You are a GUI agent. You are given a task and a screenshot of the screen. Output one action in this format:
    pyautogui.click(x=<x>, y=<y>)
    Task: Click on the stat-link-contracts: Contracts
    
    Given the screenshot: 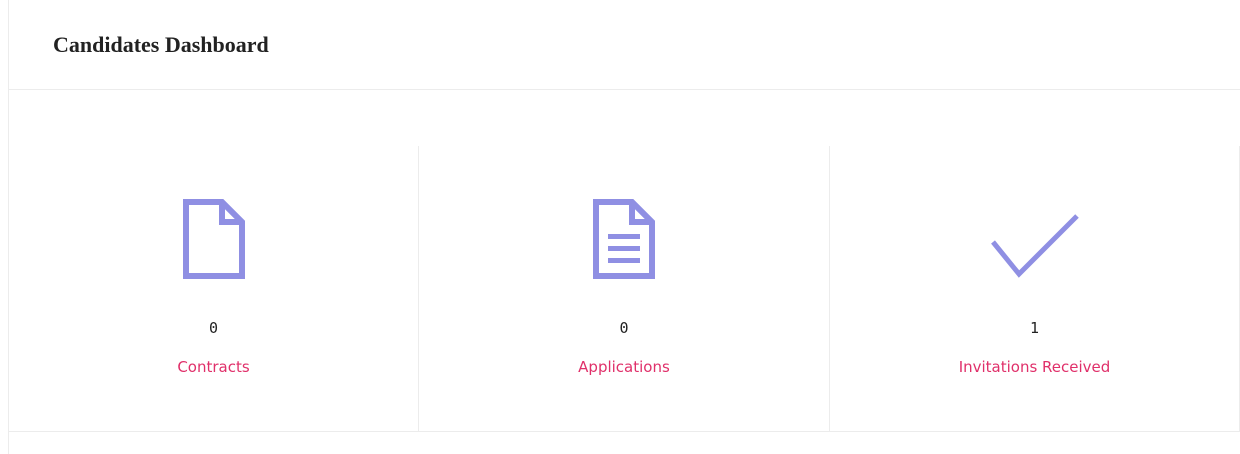 What is the action you would take?
    pyautogui.click(x=213, y=367)
    